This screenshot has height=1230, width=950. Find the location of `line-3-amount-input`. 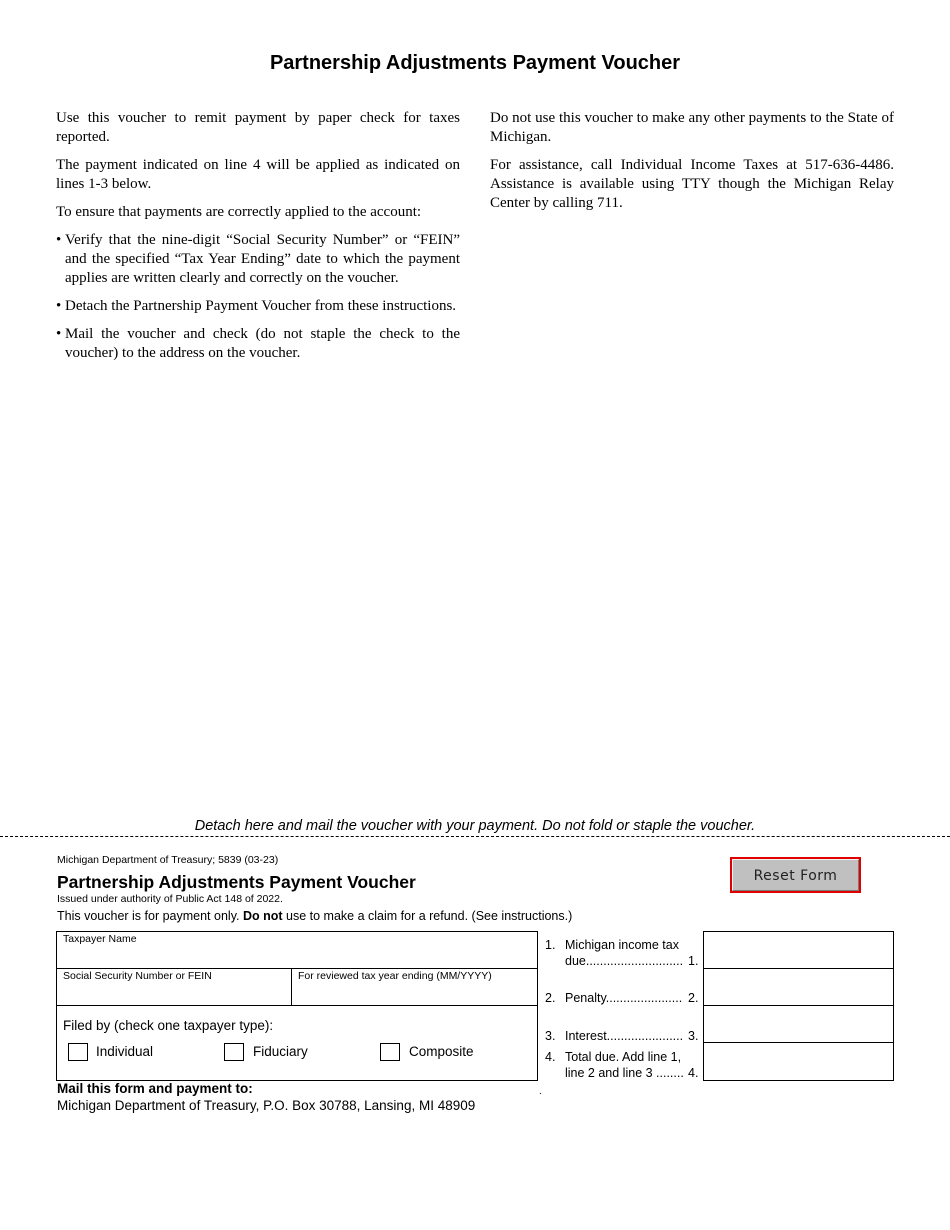

line-3-amount-input is located at coordinates (798, 1024).